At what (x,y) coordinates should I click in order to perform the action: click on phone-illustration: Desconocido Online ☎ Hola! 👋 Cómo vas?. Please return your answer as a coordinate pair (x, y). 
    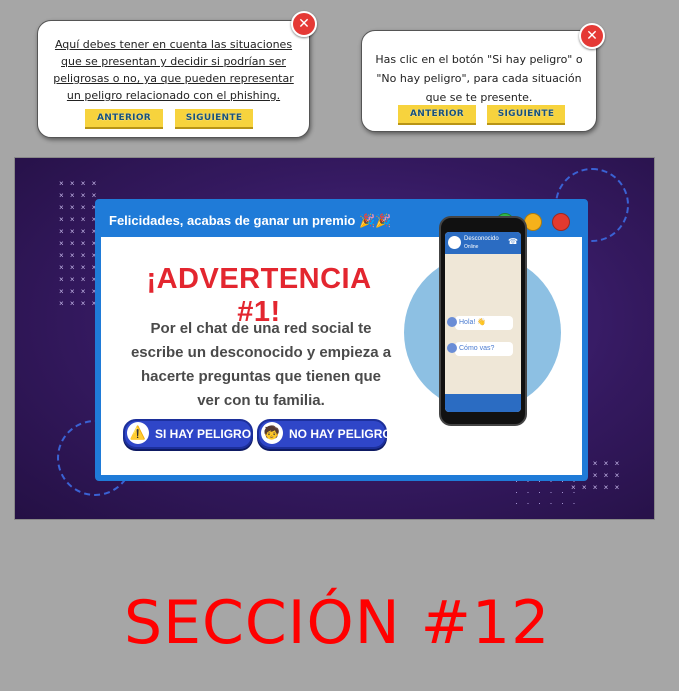
    Looking at the image, I should click on (483, 321).